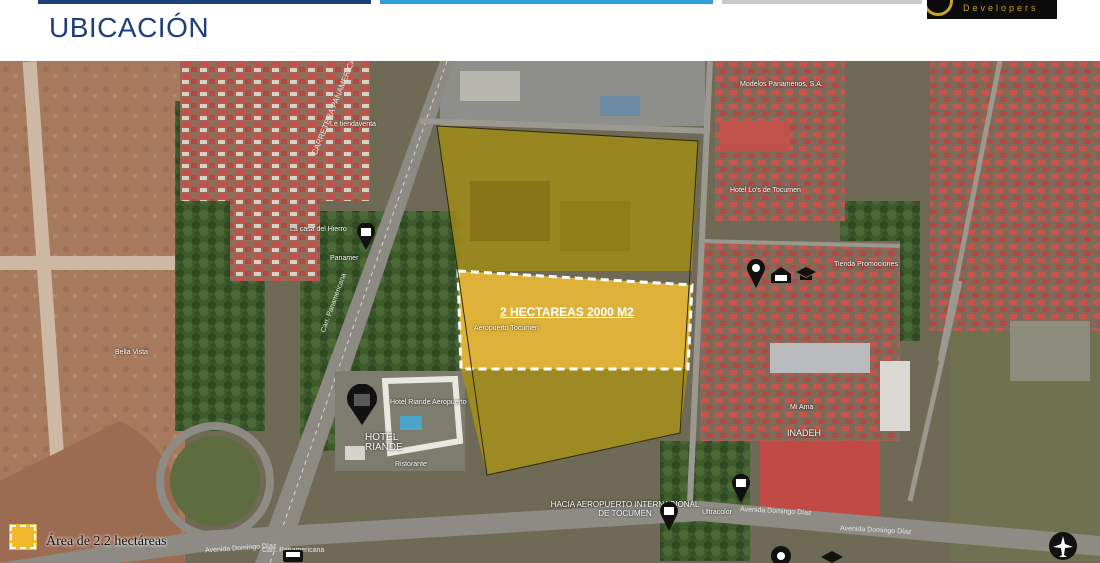 The width and height of the screenshot is (1100, 563). I want to click on place-label: Bella Vista, so click(131, 352).